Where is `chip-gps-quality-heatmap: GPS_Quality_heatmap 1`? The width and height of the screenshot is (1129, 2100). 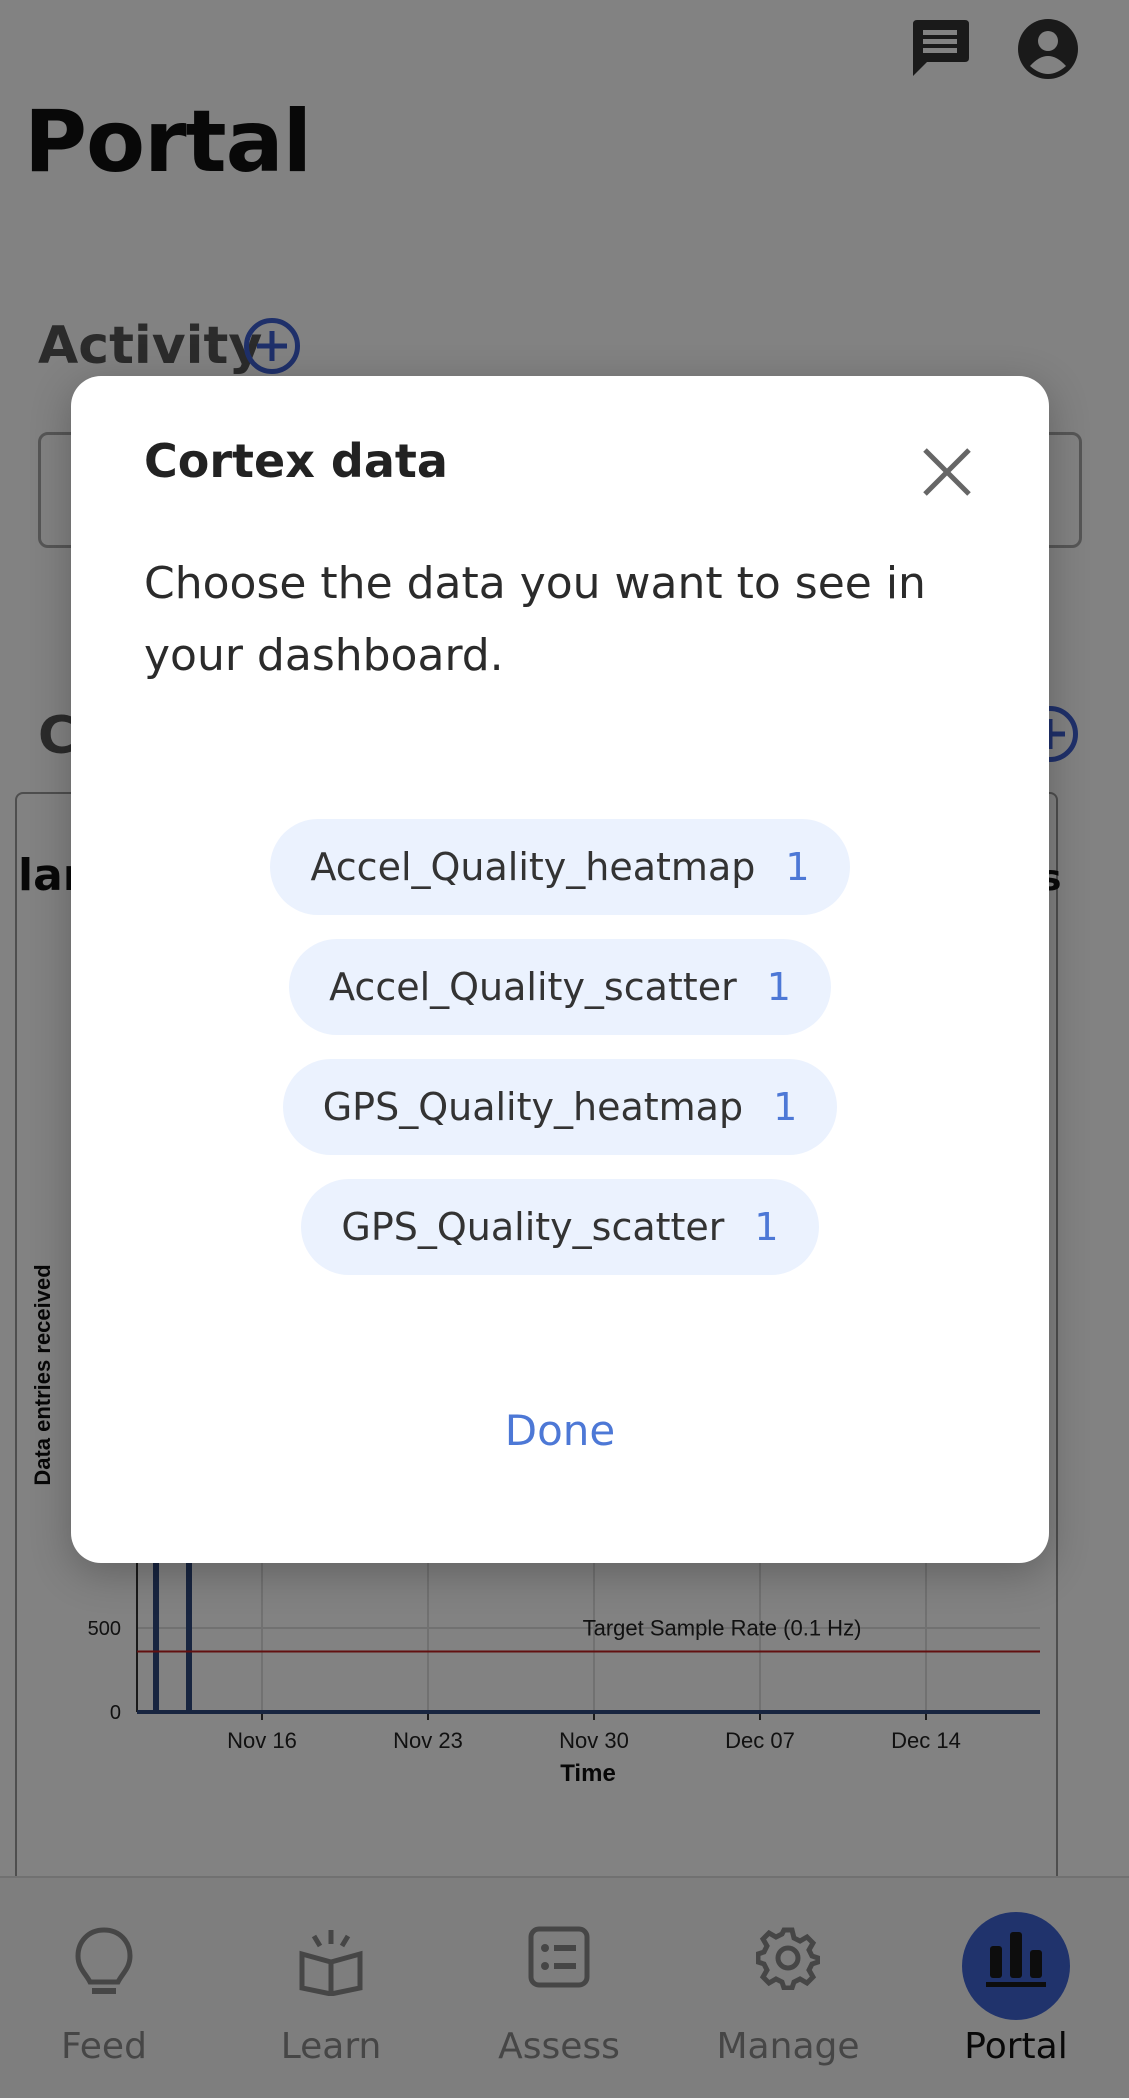
chip-gps-quality-heatmap: GPS_Quality_heatmap 1 is located at coordinates (560, 1107).